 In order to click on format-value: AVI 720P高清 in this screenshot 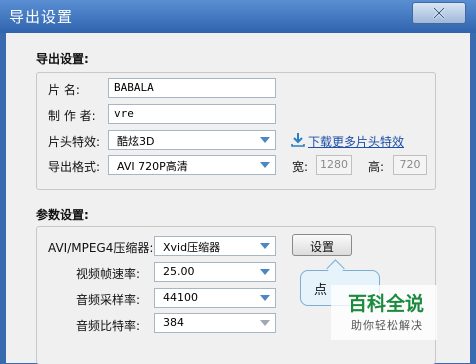, I will do `click(152, 166)`.